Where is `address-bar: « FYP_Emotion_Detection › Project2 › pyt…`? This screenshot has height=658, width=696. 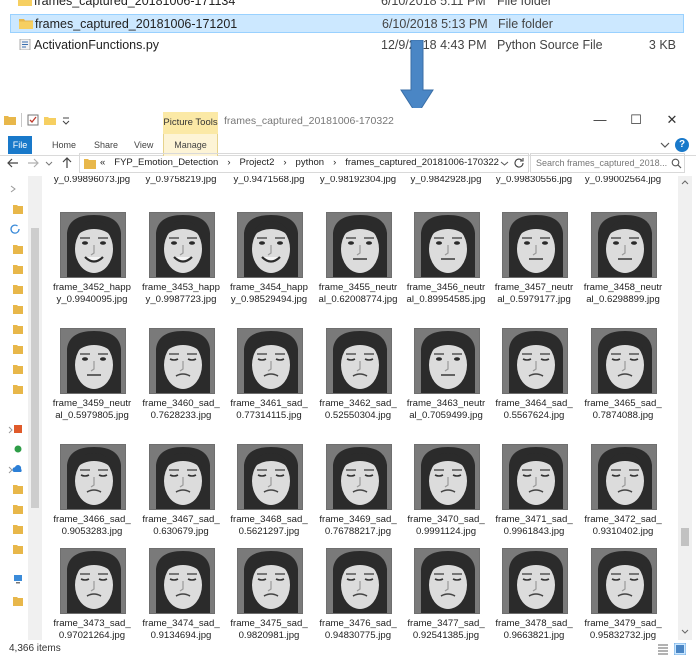
address-bar: « FYP_Emotion_Detection › Project2 › pyt… is located at coordinates (304, 163).